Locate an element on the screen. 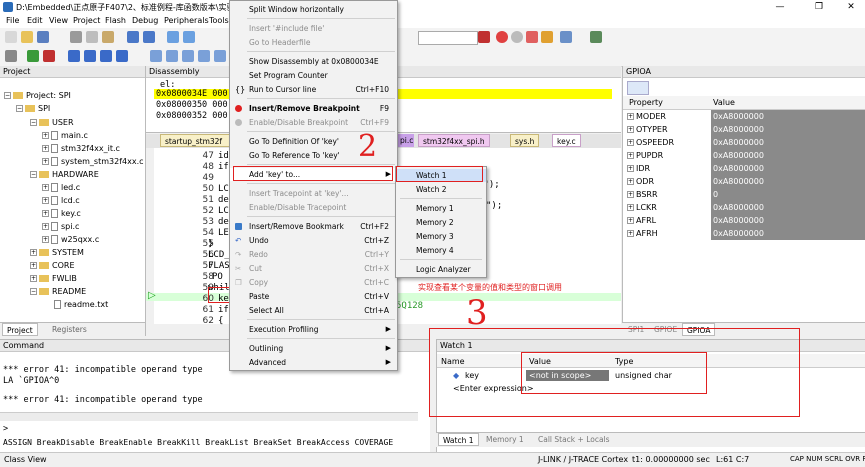 The height and width of the screenshot is (467, 865). menu-item-copy: ❐ Copy Ctrl+C is located at coordinates (313, 282).